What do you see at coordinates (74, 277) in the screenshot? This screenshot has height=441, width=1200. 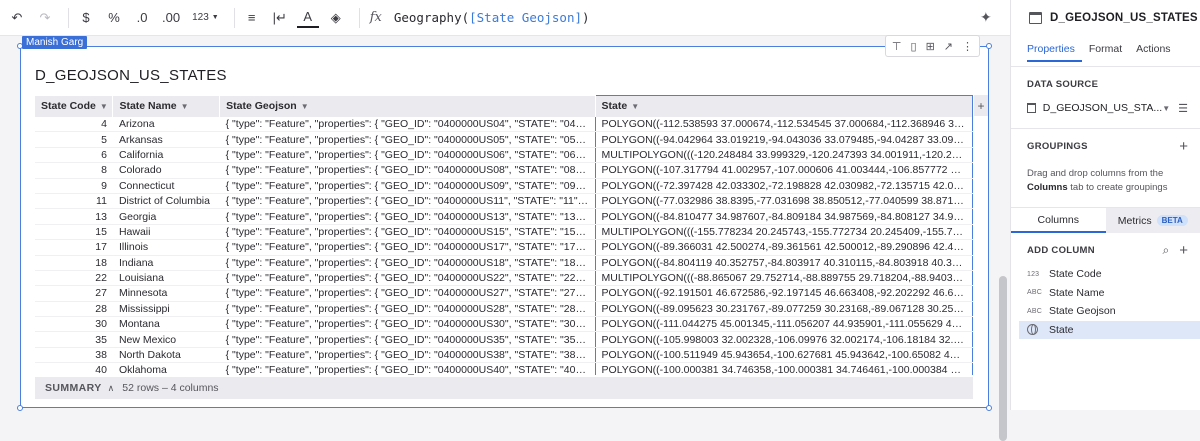 I see `cell-state-code: 22` at bounding box center [74, 277].